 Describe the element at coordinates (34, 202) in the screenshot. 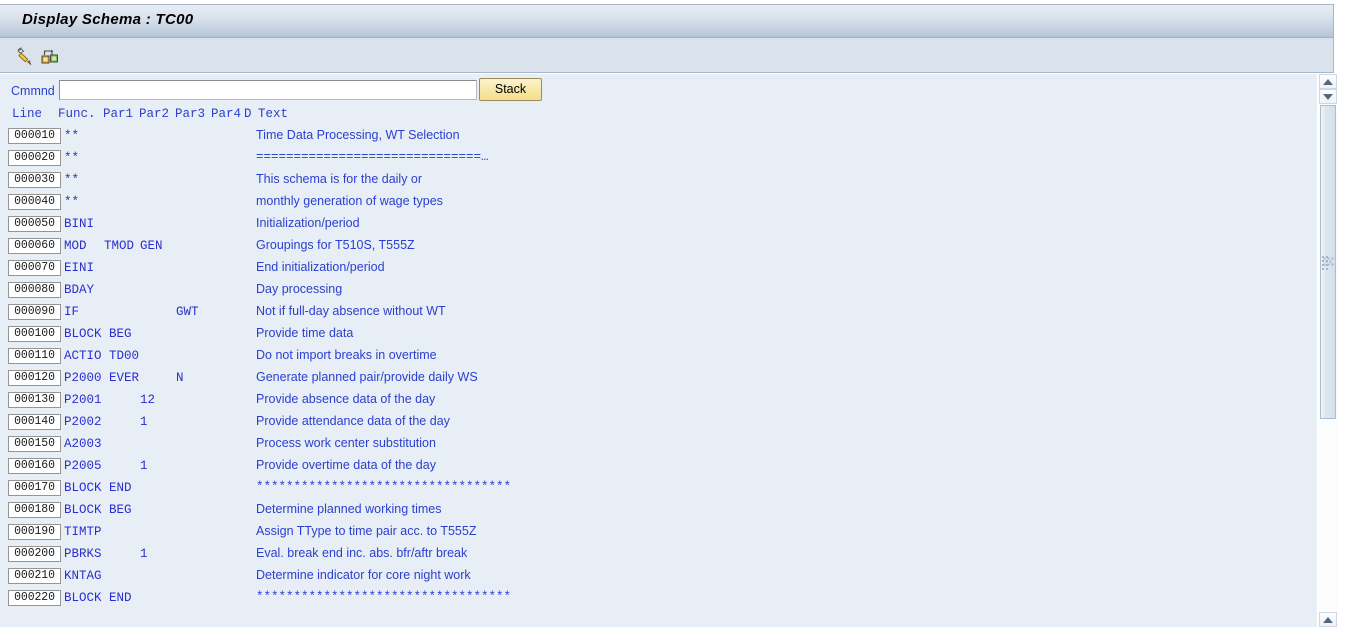

I see `row-line-number: 000040` at that location.